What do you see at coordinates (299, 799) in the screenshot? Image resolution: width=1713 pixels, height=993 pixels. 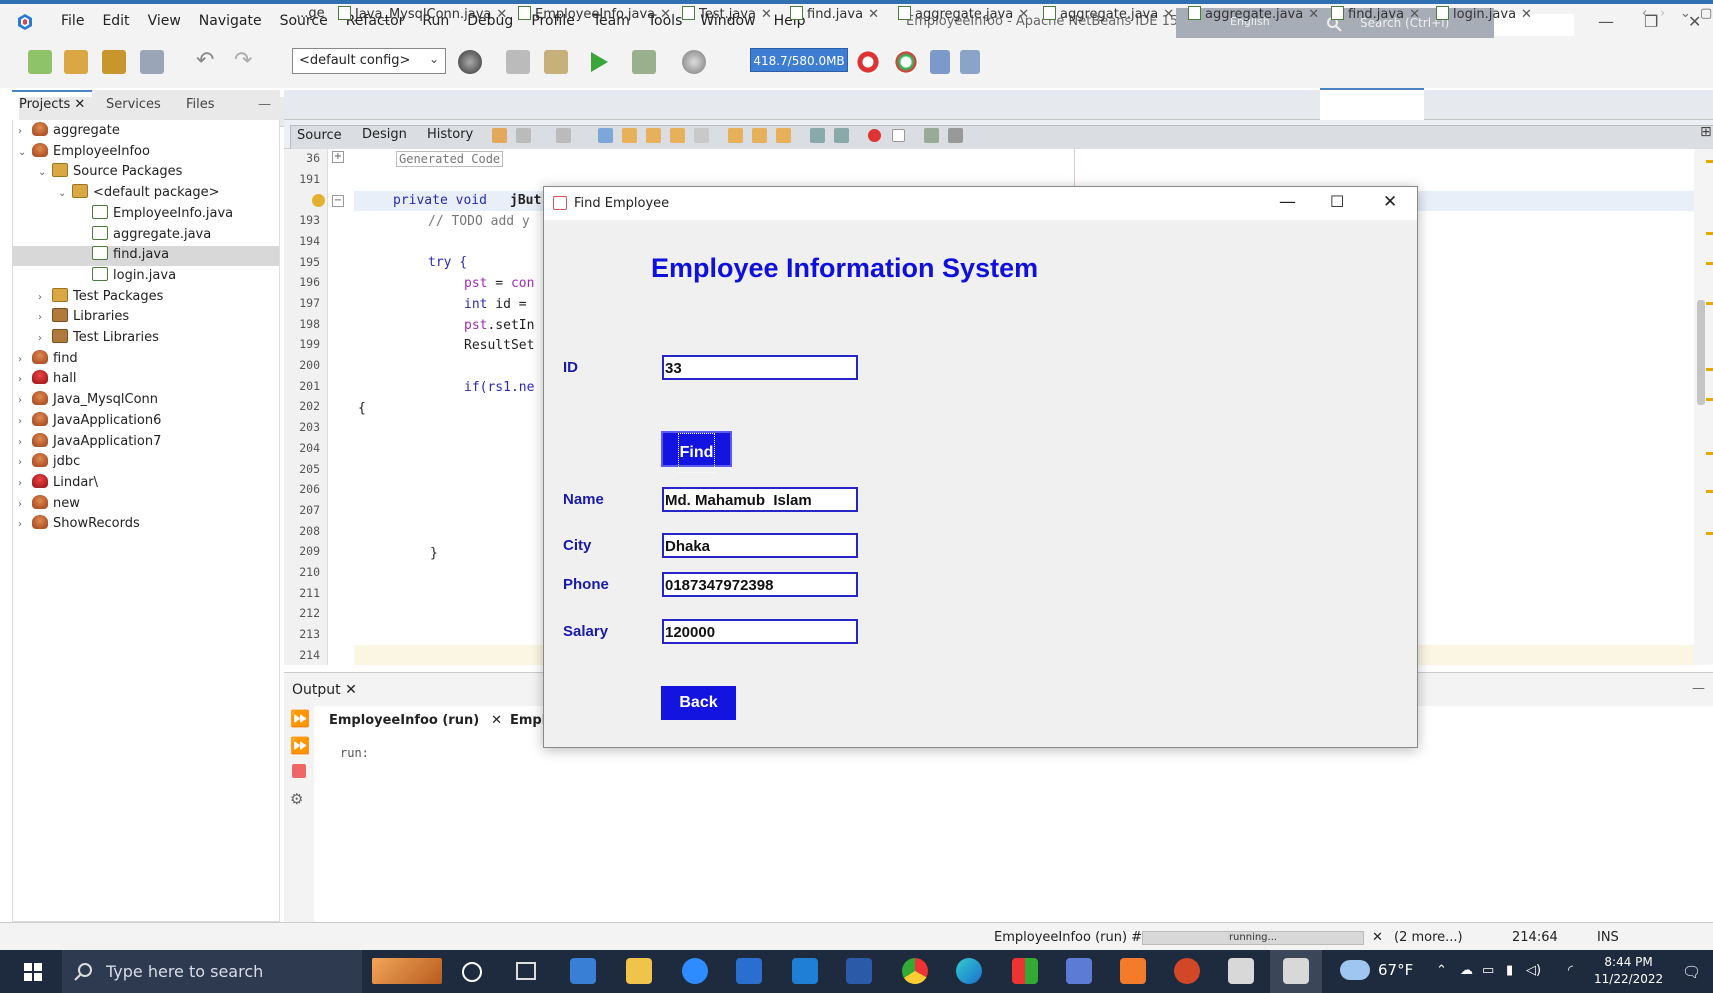 I see `output-settings-icon: ⚙` at bounding box center [299, 799].